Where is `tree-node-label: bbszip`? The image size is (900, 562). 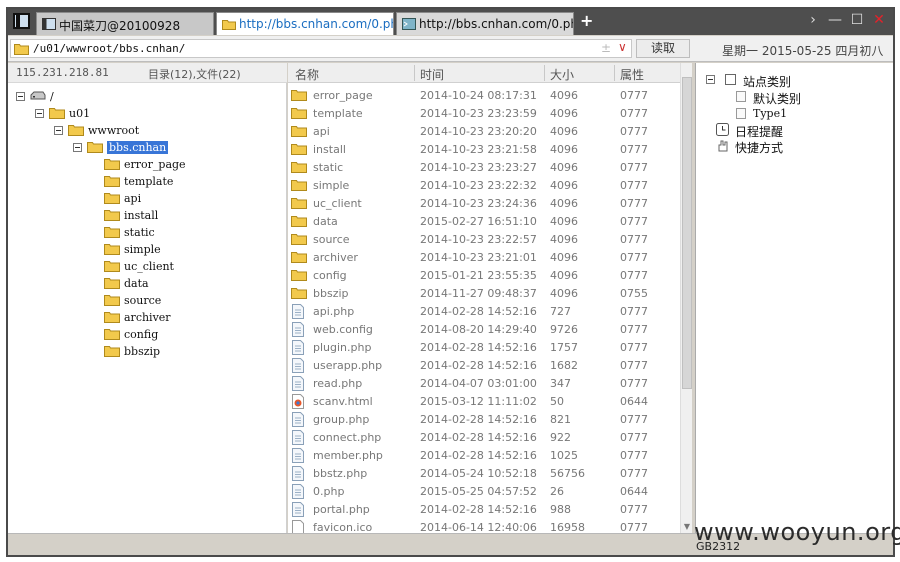 tree-node-label: bbszip is located at coordinates (142, 351).